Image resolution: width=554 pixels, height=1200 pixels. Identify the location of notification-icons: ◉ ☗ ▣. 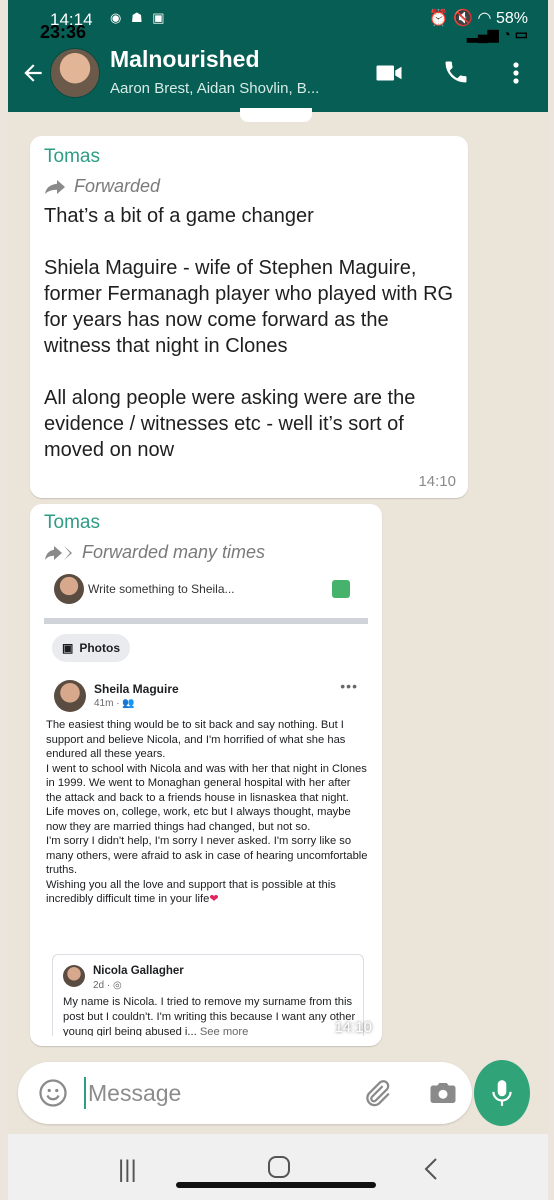
(139, 17).